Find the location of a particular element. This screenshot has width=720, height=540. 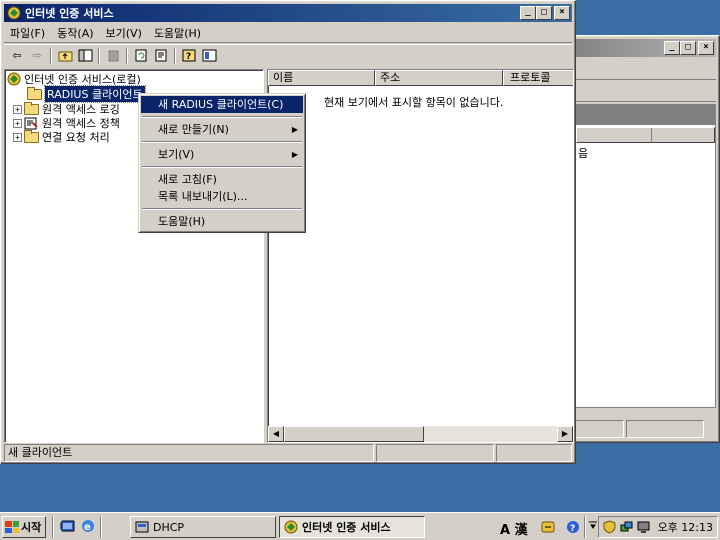

menu-item-view: 보기(V) ▶ is located at coordinates (222, 154).